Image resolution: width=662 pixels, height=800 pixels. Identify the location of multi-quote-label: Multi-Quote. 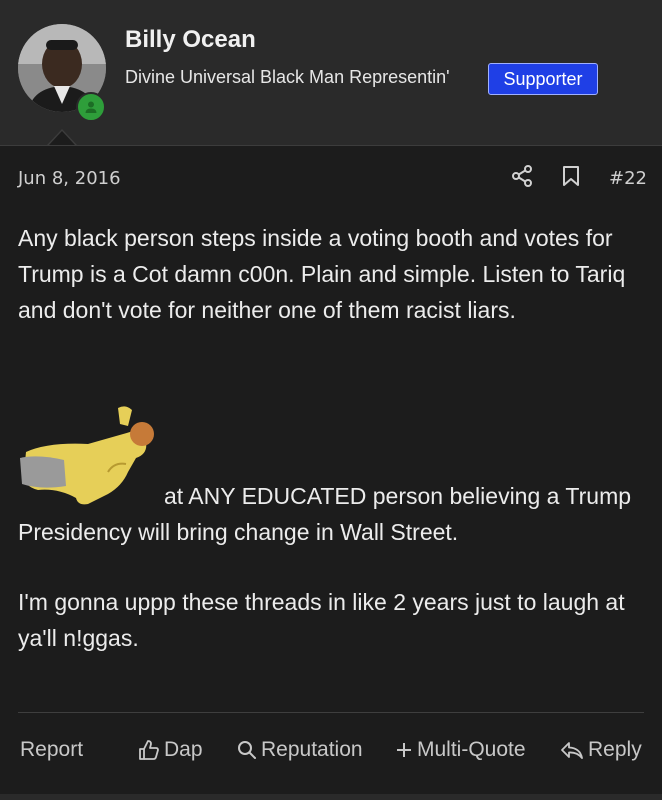
(471, 749).